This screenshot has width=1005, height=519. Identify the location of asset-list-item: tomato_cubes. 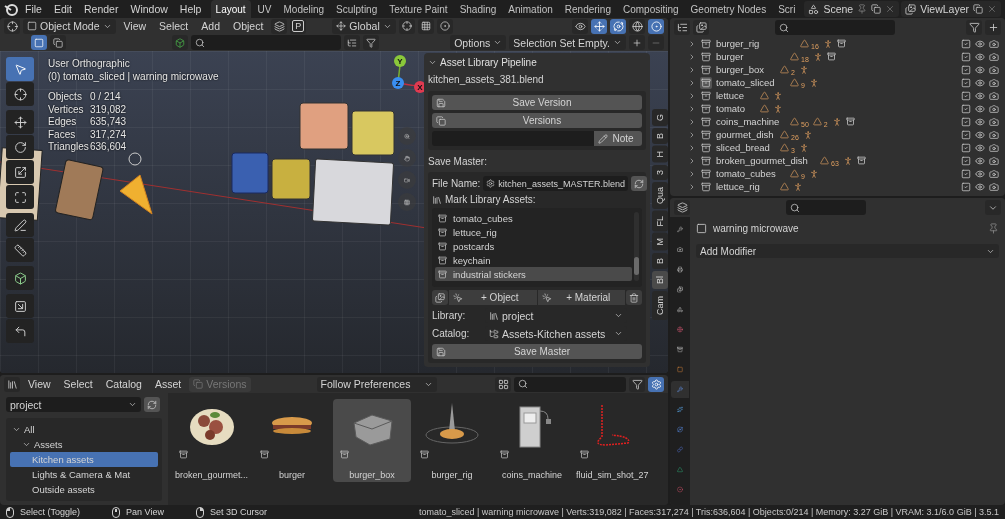
(533, 218).